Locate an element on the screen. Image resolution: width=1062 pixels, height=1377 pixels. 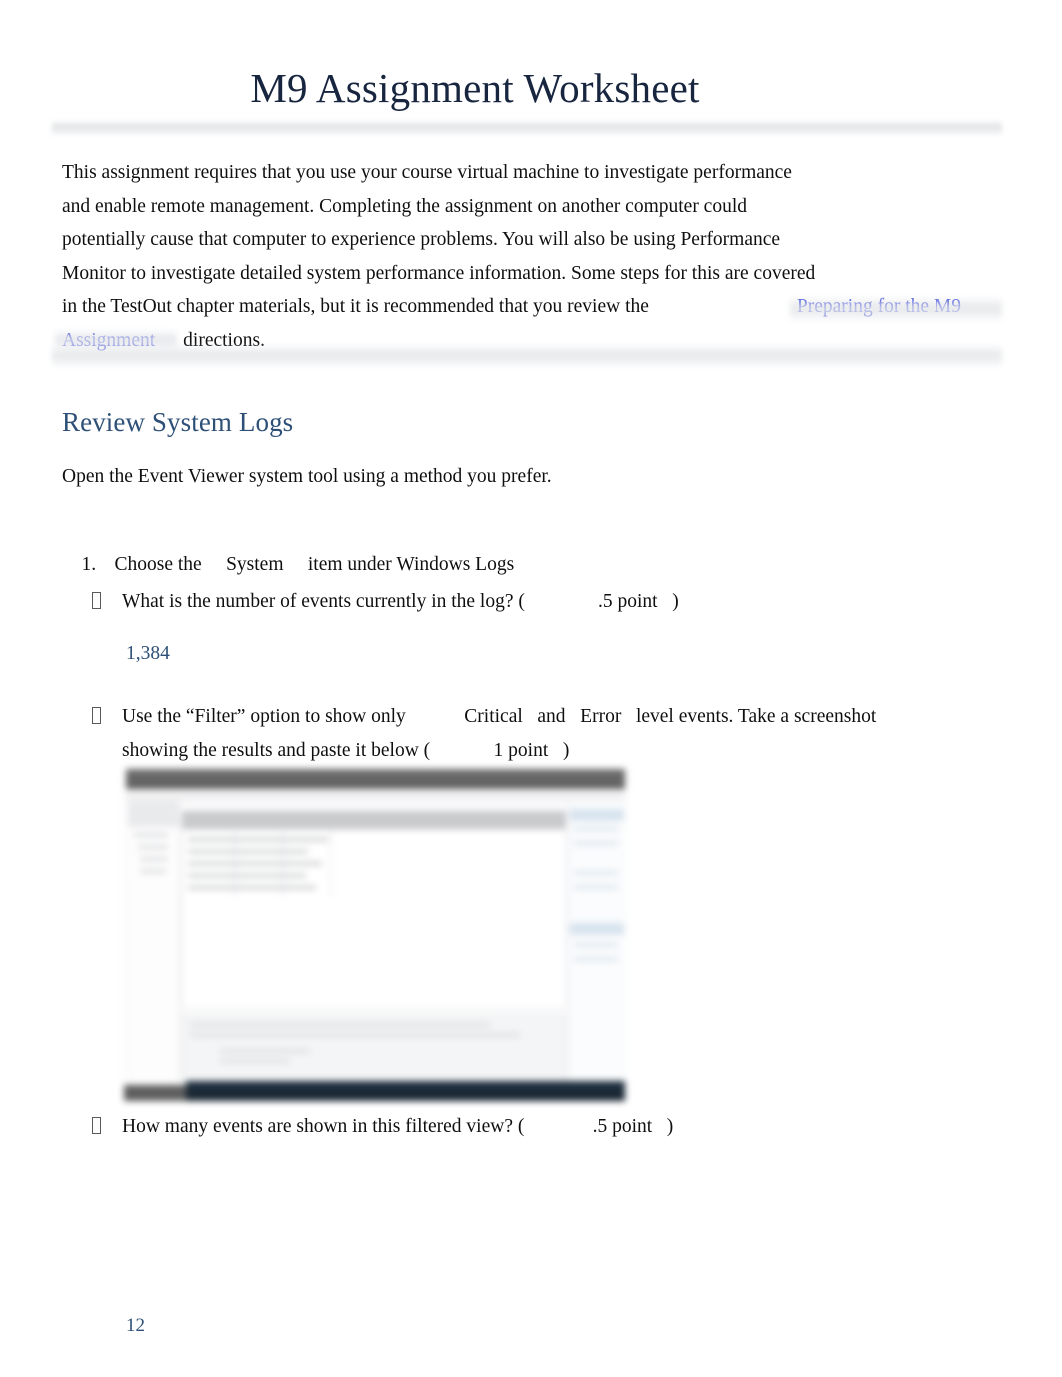
embedded-event-viewer-screenshot is located at coordinates (375, 934).